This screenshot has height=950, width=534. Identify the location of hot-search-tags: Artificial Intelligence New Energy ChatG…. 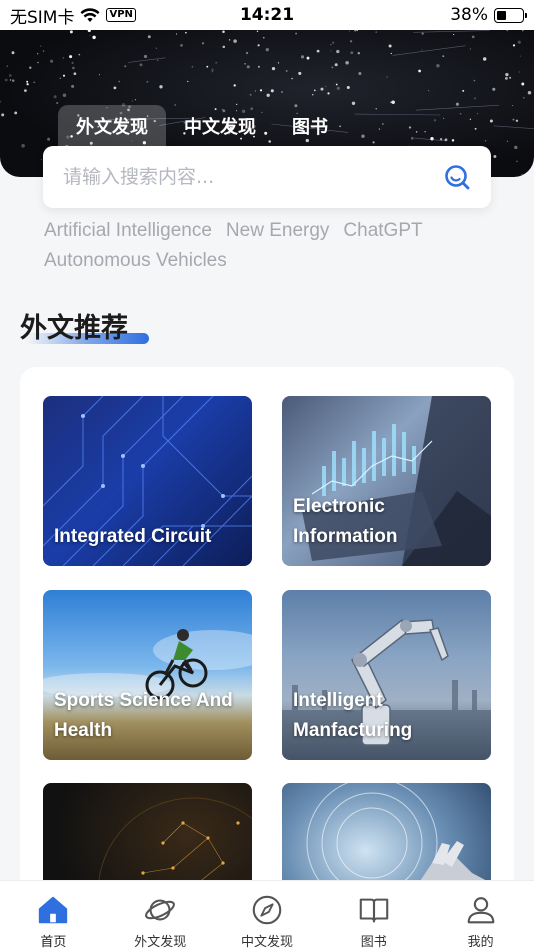
(264, 246).